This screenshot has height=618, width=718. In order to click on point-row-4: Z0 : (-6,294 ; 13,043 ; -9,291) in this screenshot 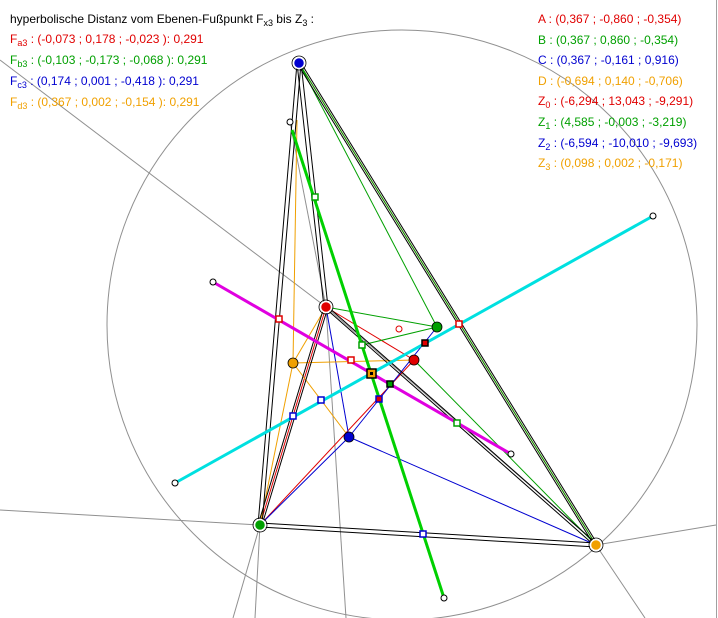, I will do `click(616, 102)`.